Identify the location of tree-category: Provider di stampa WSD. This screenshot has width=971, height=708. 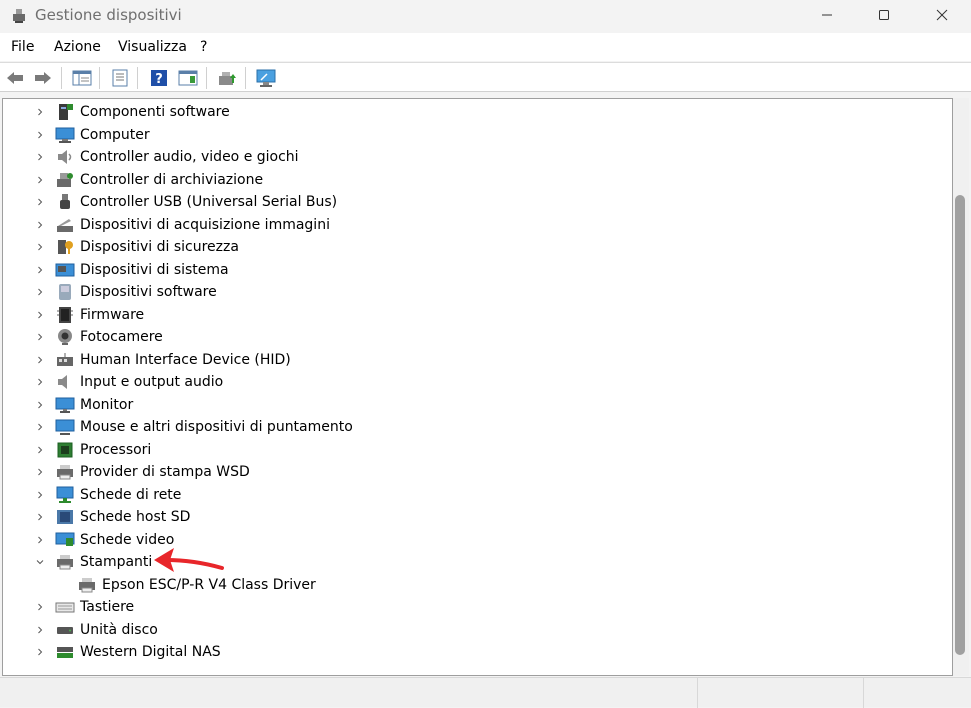
(141, 472).